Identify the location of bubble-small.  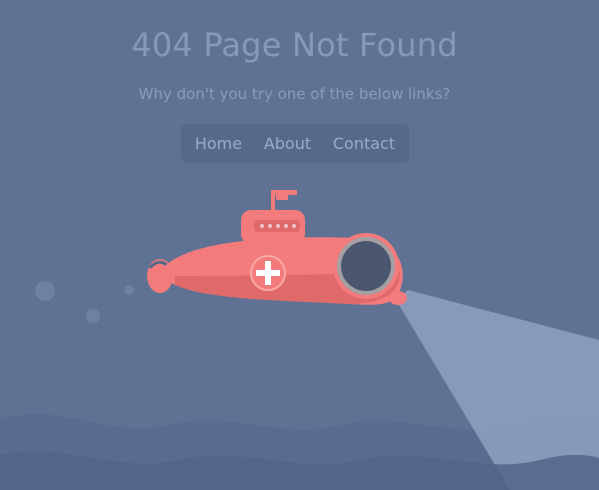
(129, 290).